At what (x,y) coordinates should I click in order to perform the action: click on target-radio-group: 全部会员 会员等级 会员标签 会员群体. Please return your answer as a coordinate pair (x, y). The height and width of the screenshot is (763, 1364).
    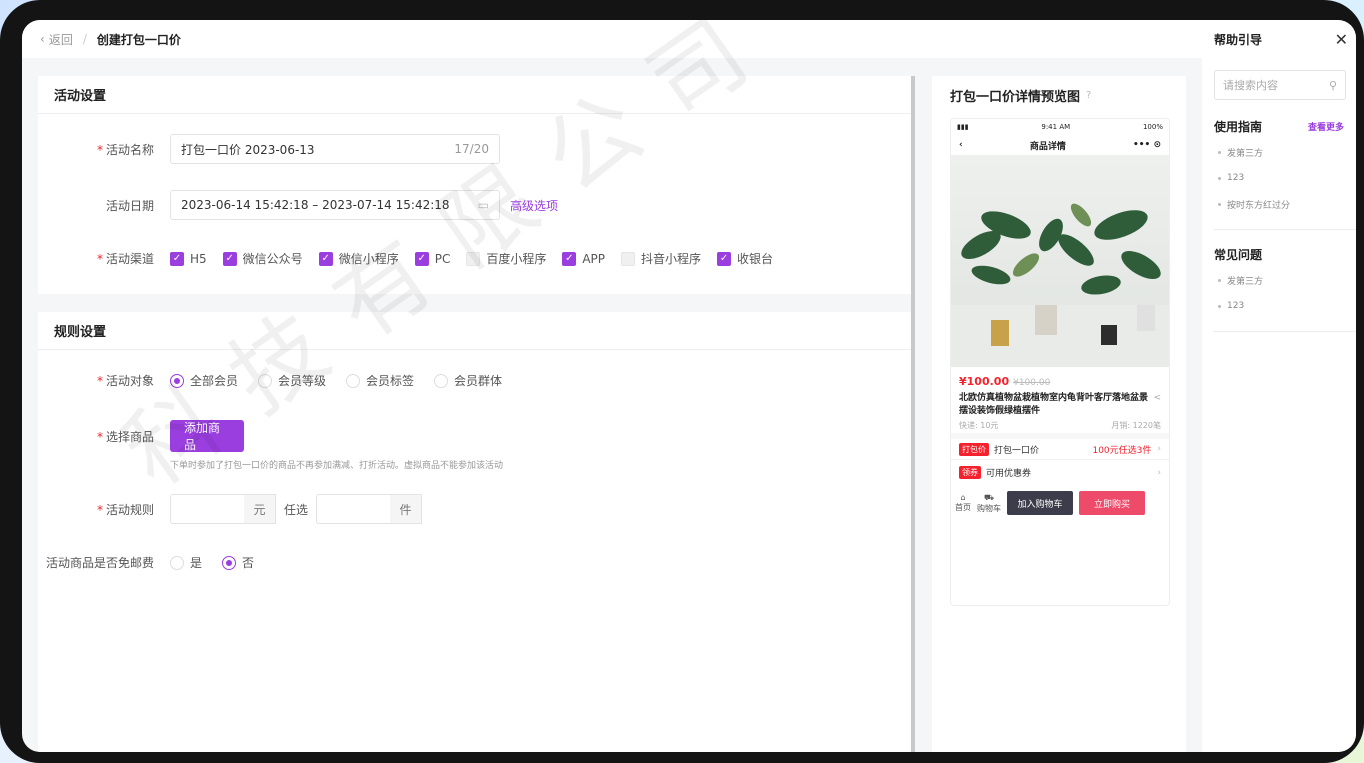
    Looking at the image, I should click on (346, 380).